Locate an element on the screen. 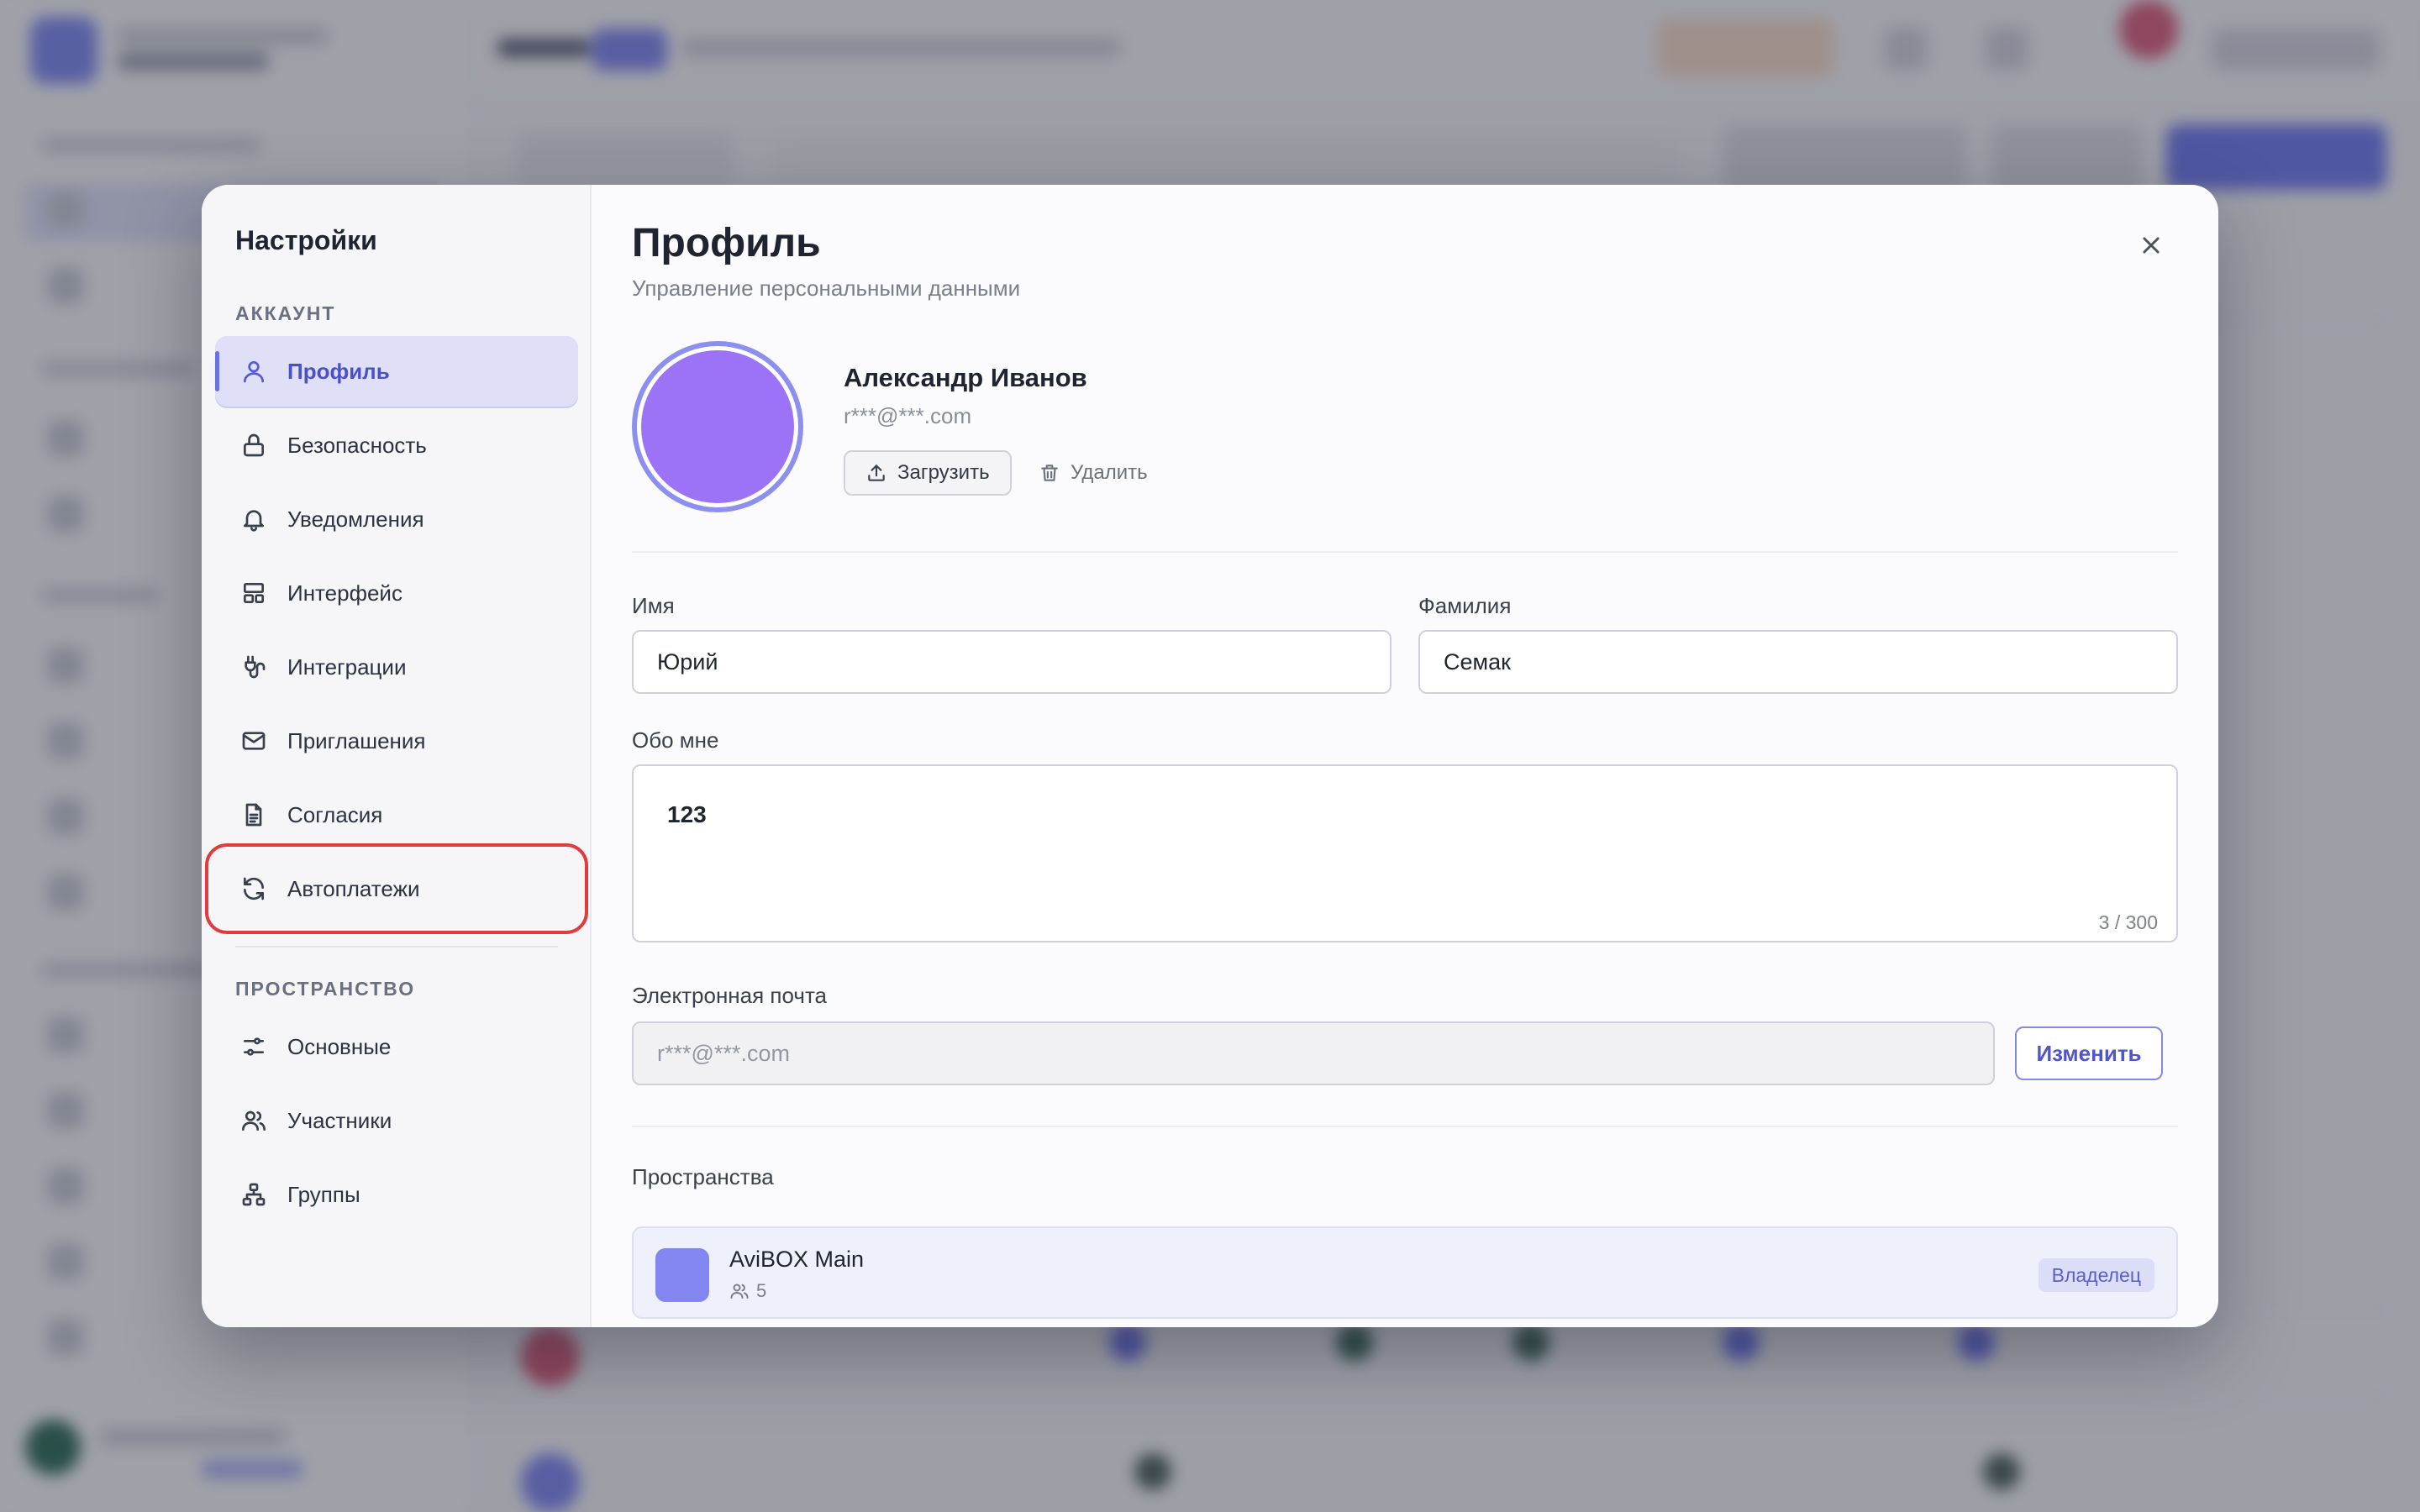 Image resolution: width=2420 pixels, height=1512 pixels. sidebar-divider is located at coordinates (397, 947).